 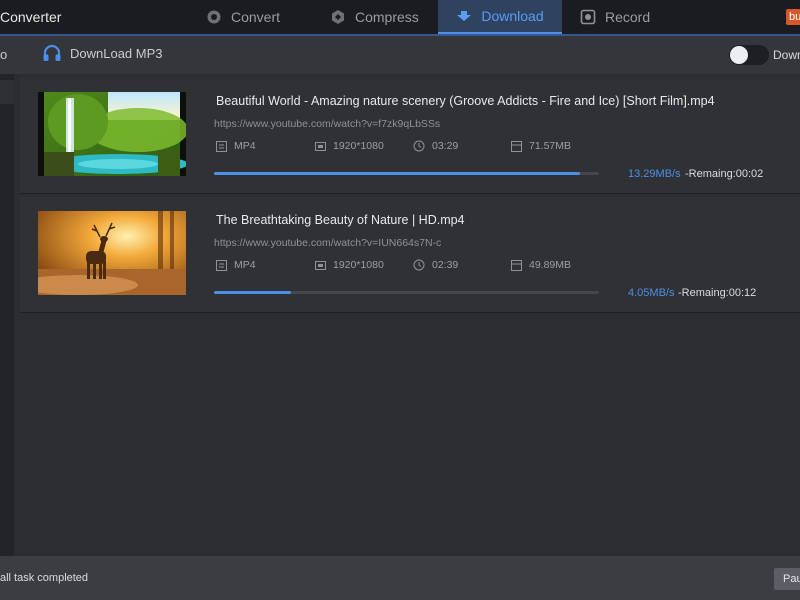 What do you see at coordinates (445, 265) in the screenshot?
I see `duration-value: 02:39` at bounding box center [445, 265].